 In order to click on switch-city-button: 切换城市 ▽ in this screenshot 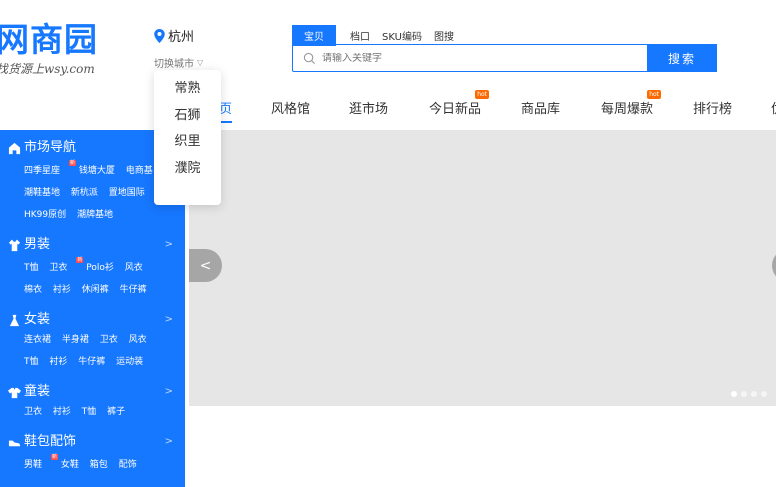, I will do `click(178, 62)`.